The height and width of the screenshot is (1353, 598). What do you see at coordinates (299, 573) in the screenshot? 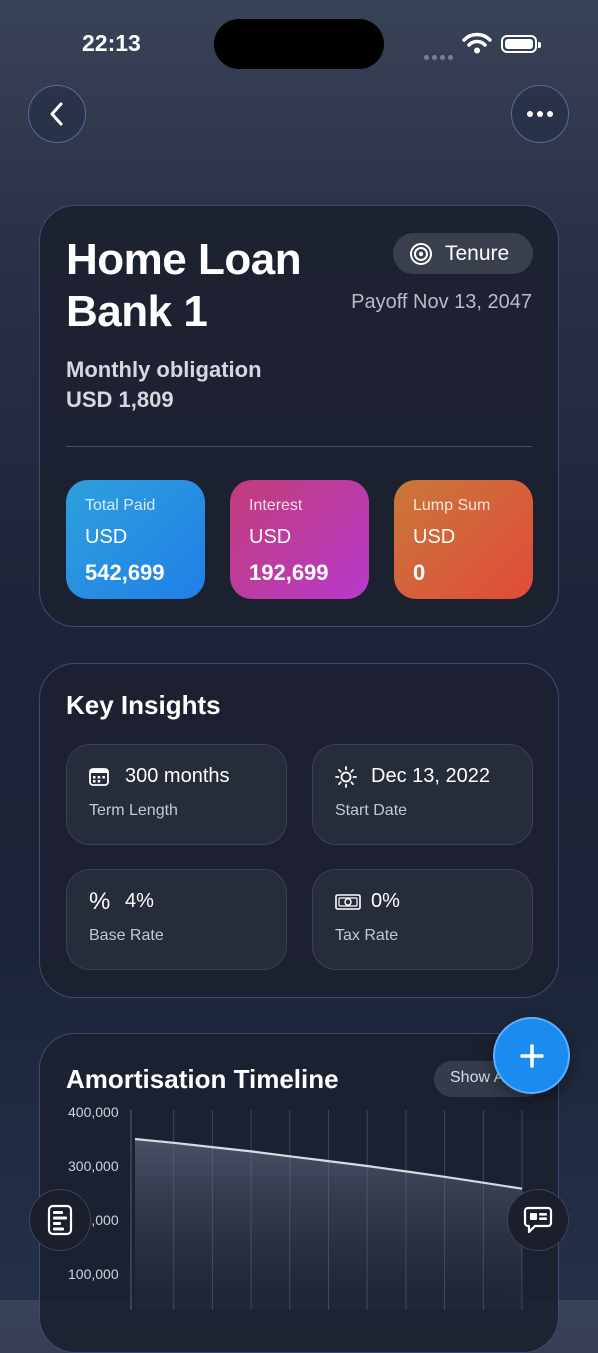
I see `stat-value: 192,699` at bounding box center [299, 573].